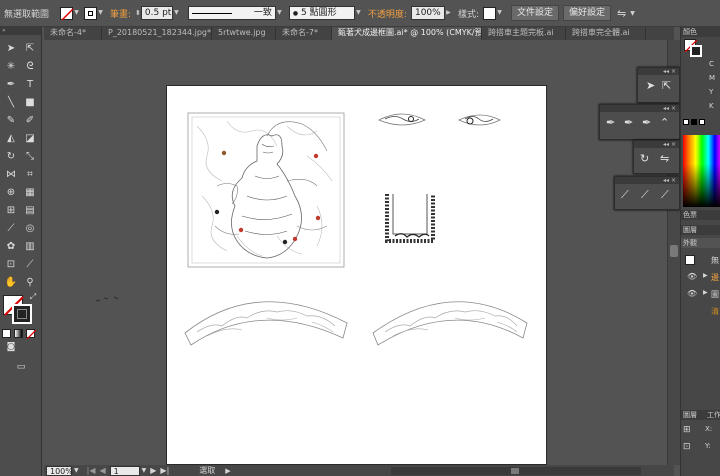  I want to click on stroke-weight-field: ⬍ 0.5 pt ▼, so click(157, 13).